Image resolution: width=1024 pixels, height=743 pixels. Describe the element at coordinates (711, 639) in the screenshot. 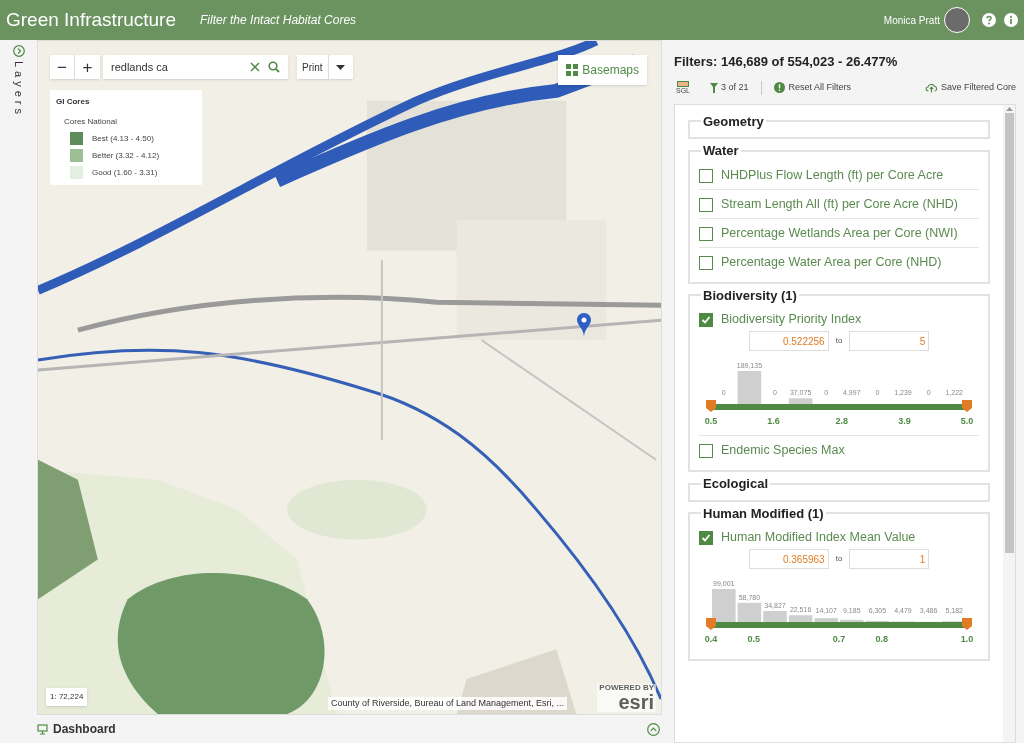

I see `axis-tick-label: 0.4` at that location.